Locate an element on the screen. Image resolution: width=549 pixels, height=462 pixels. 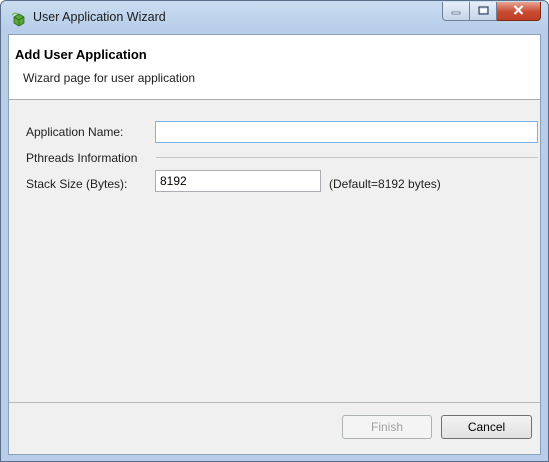
application-name-label: Application Name: is located at coordinates (75, 132).